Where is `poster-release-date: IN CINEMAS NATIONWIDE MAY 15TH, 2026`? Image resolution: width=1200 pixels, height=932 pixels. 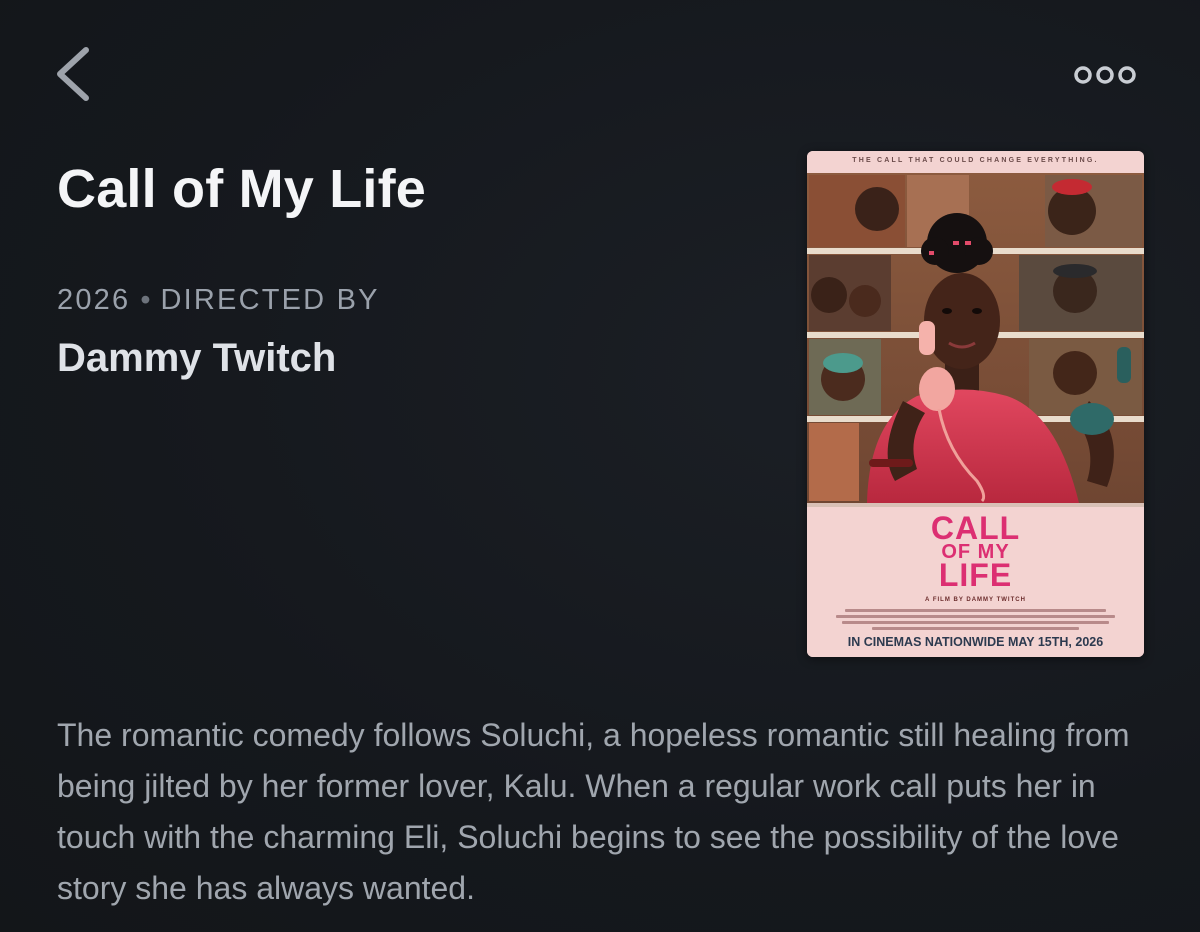
poster-release-date: IN CINEMAS NATIONWIDE MAY 15TH, 2026 is located at coordinates (975, 642).